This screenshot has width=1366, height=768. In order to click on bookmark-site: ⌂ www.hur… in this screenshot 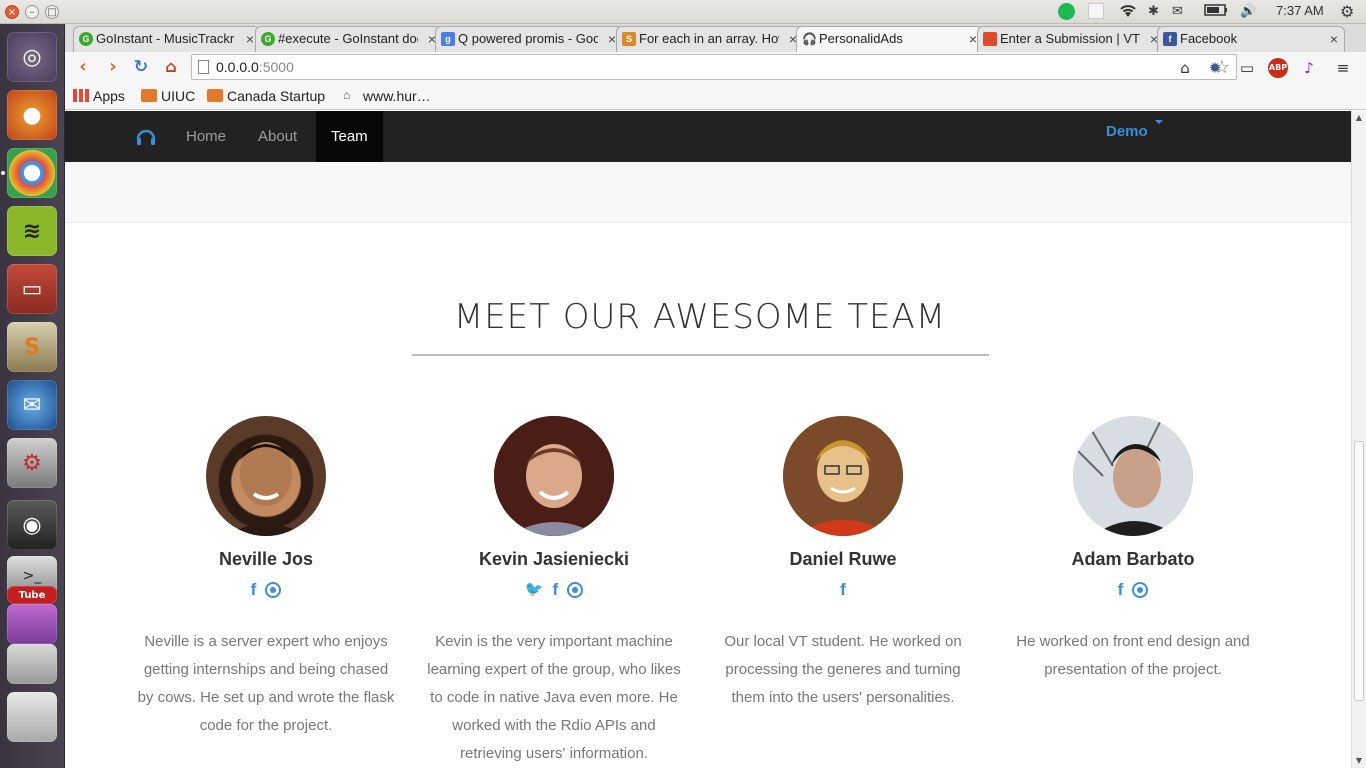, I will do `click(387, 96)`.